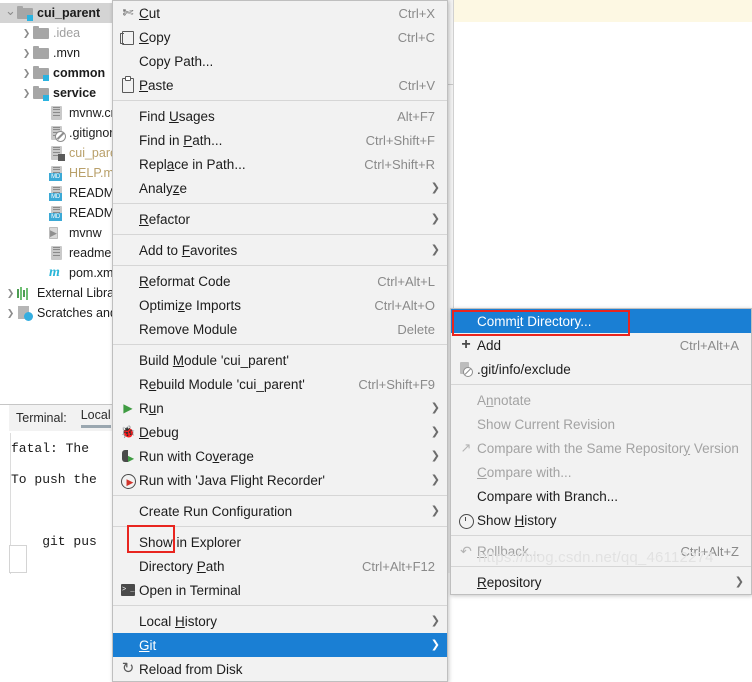 The image size is (752, 682). What do you see at coordinates (280, 621) in the screenshot?
I see `menu-item-local-history: Local History ❯` at bounding box center [280, 621].